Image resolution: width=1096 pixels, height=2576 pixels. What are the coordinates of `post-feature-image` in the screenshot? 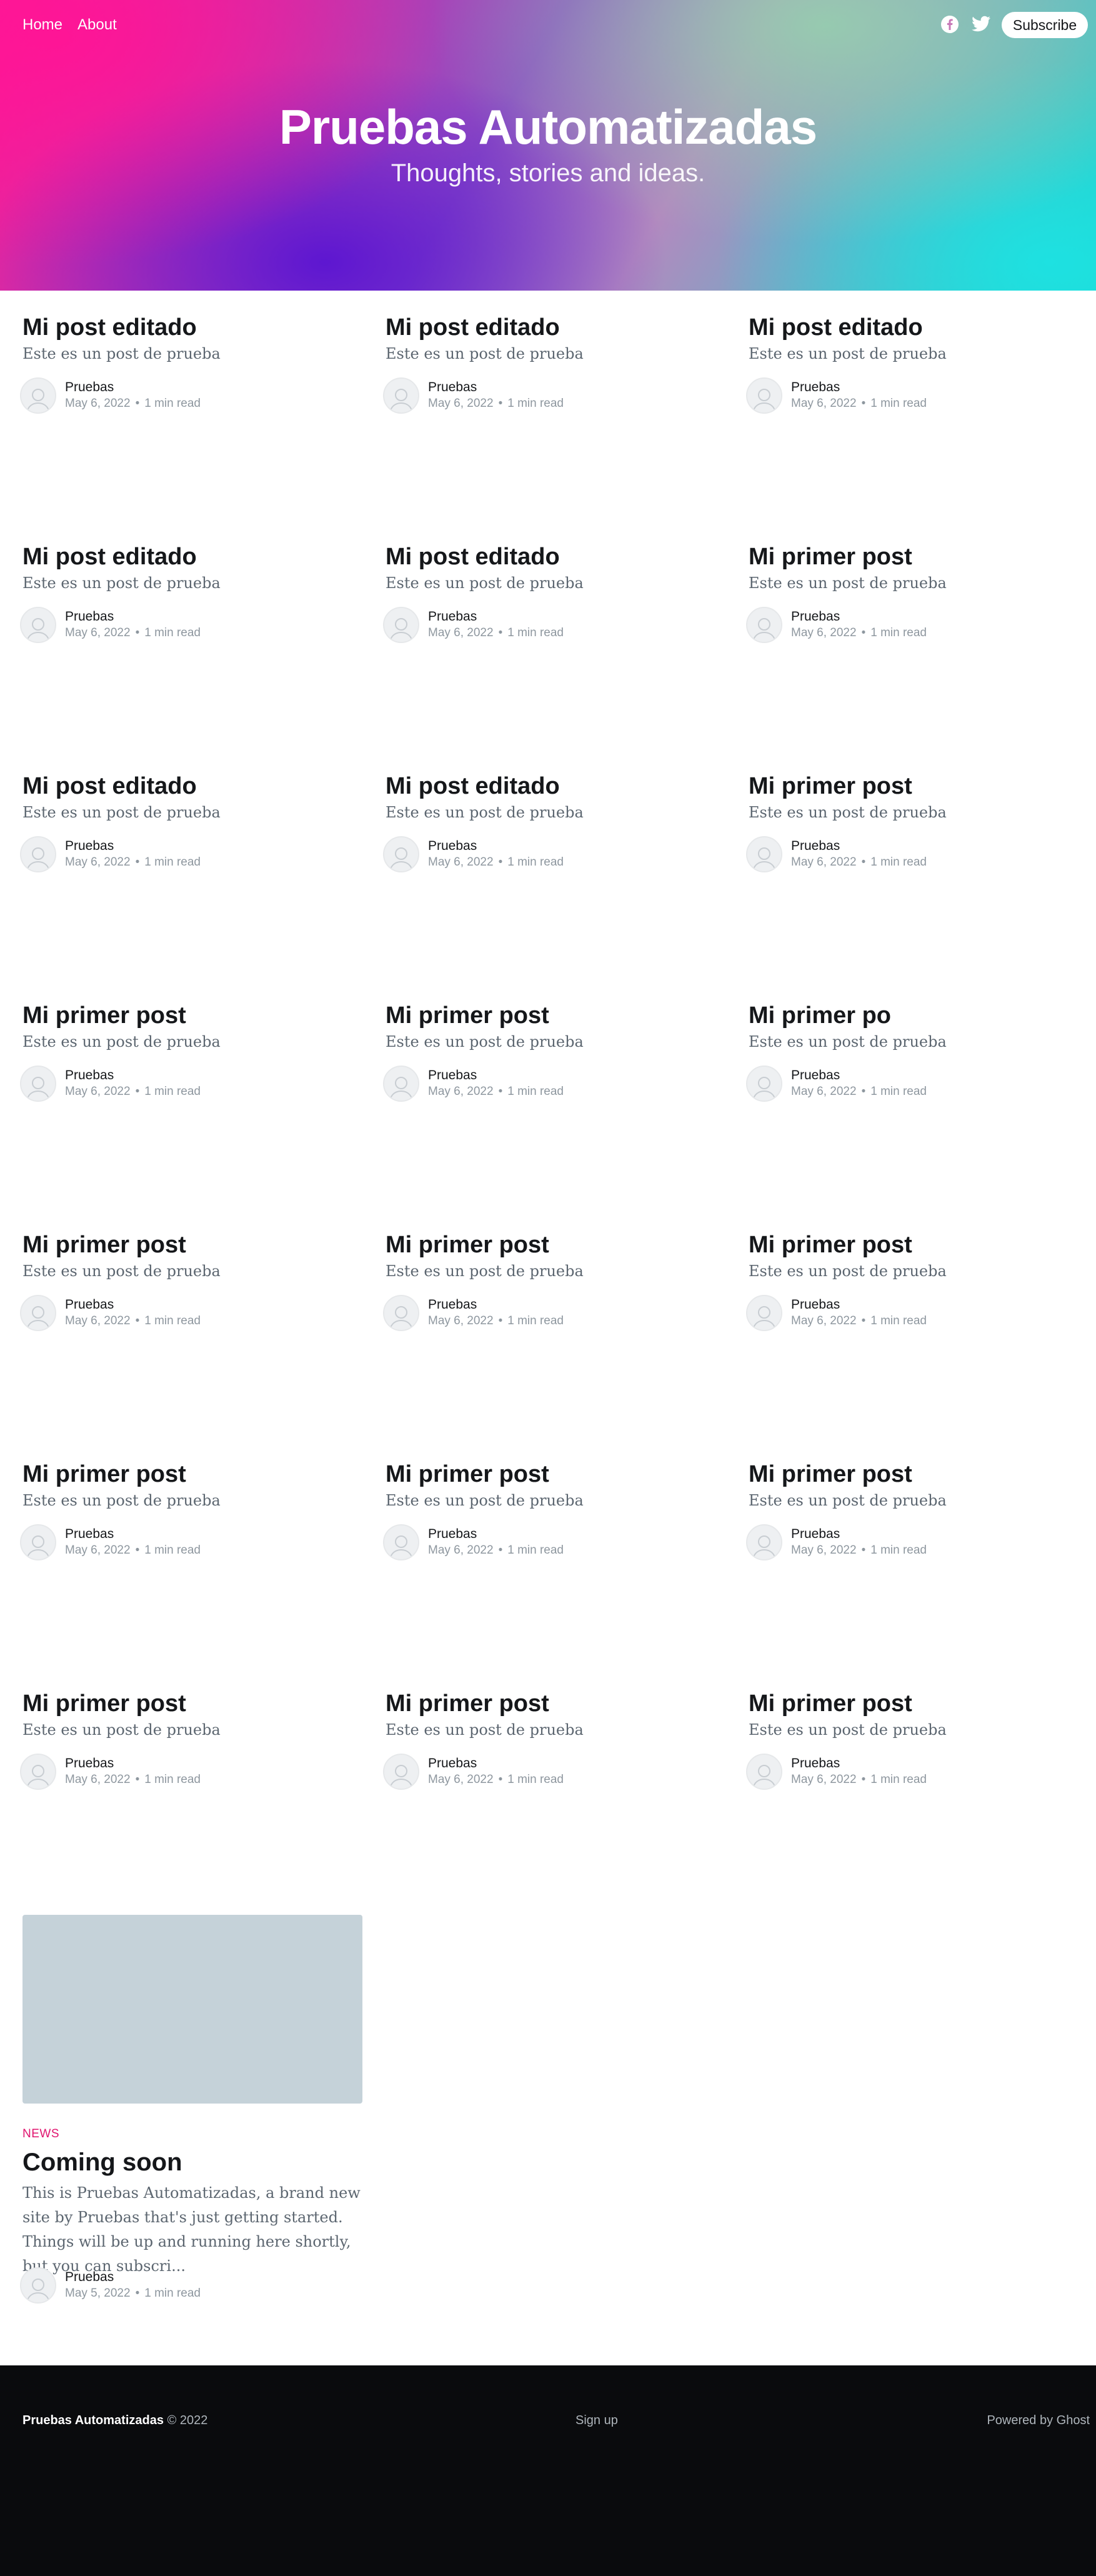 It's located at (192, 2009).